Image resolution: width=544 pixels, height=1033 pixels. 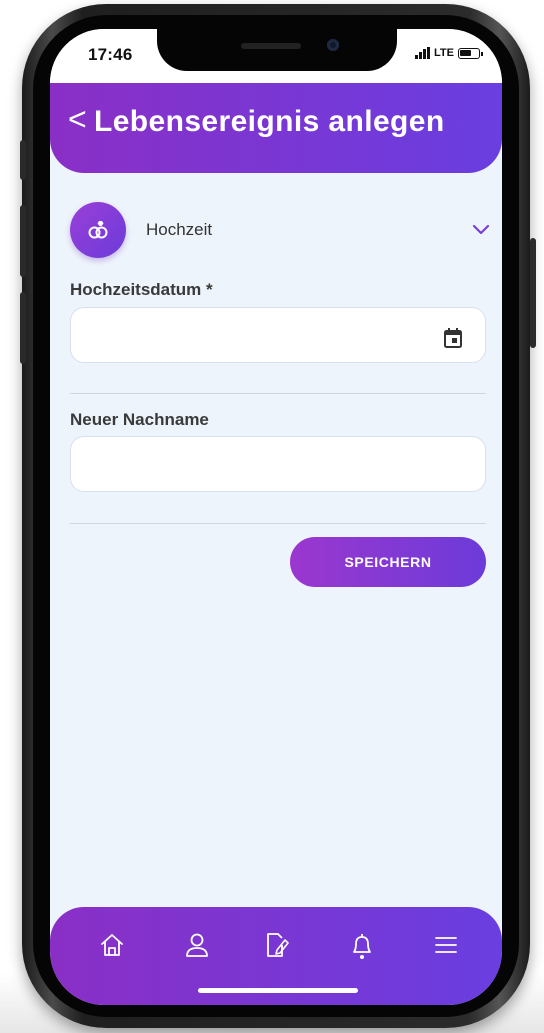 What do you see at coordinates (533, 293) in the screenshot?
I see `power-button` at bounding box center [533, 293].